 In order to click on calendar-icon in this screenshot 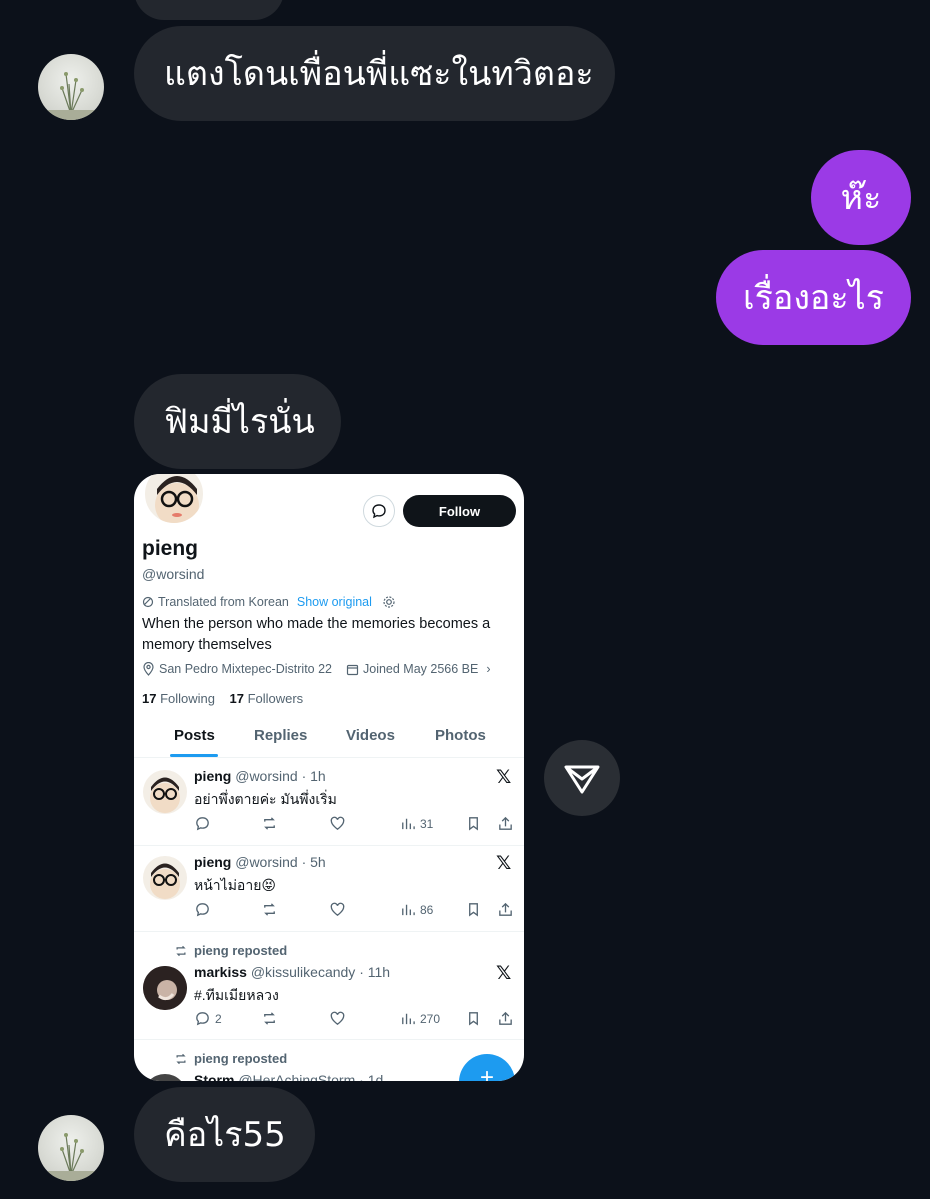, I will do `click(352, 669)`.